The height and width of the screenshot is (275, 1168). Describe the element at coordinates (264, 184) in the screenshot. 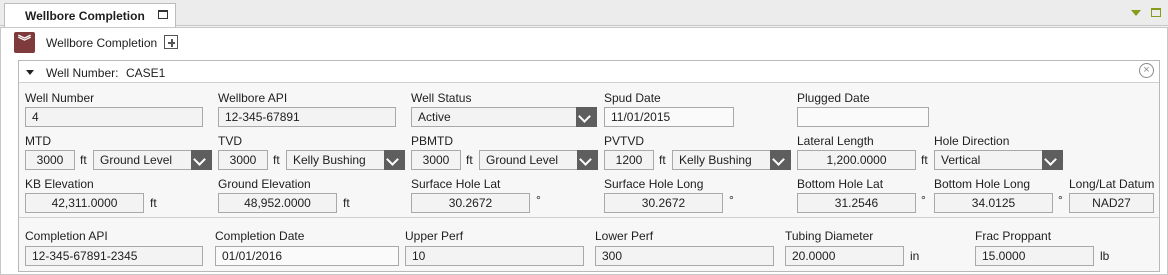

I see `ground-elevation-label: Ground Elevation` at that location.